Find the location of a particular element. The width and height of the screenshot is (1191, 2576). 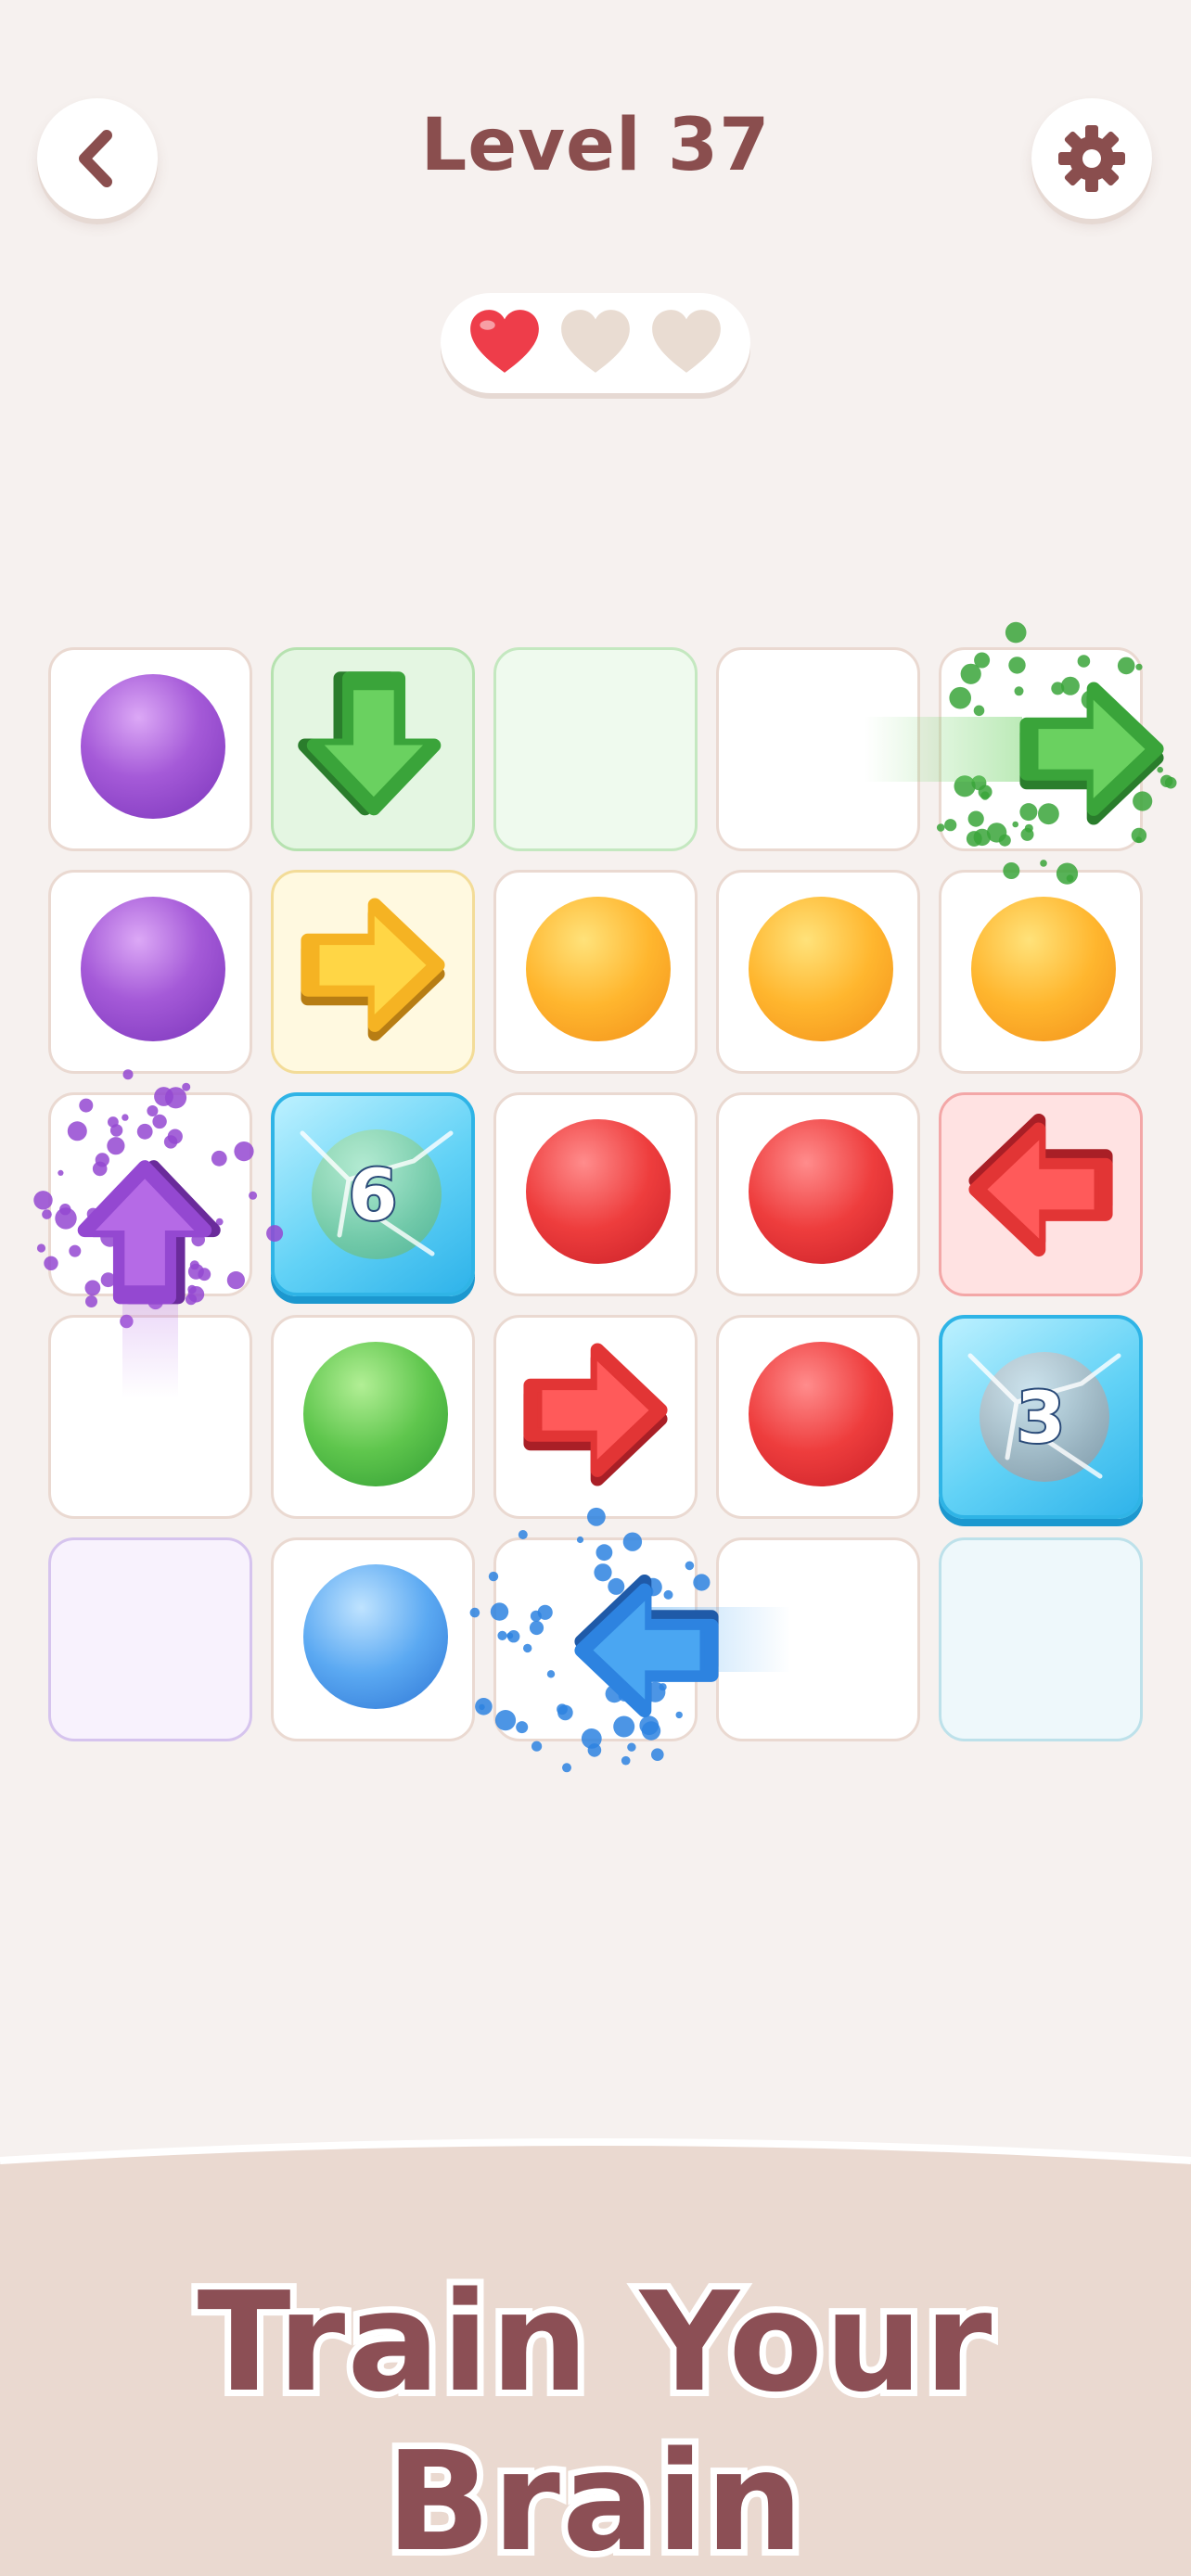

arrow-tile-red-left is located at coordinates (1041, 1194).